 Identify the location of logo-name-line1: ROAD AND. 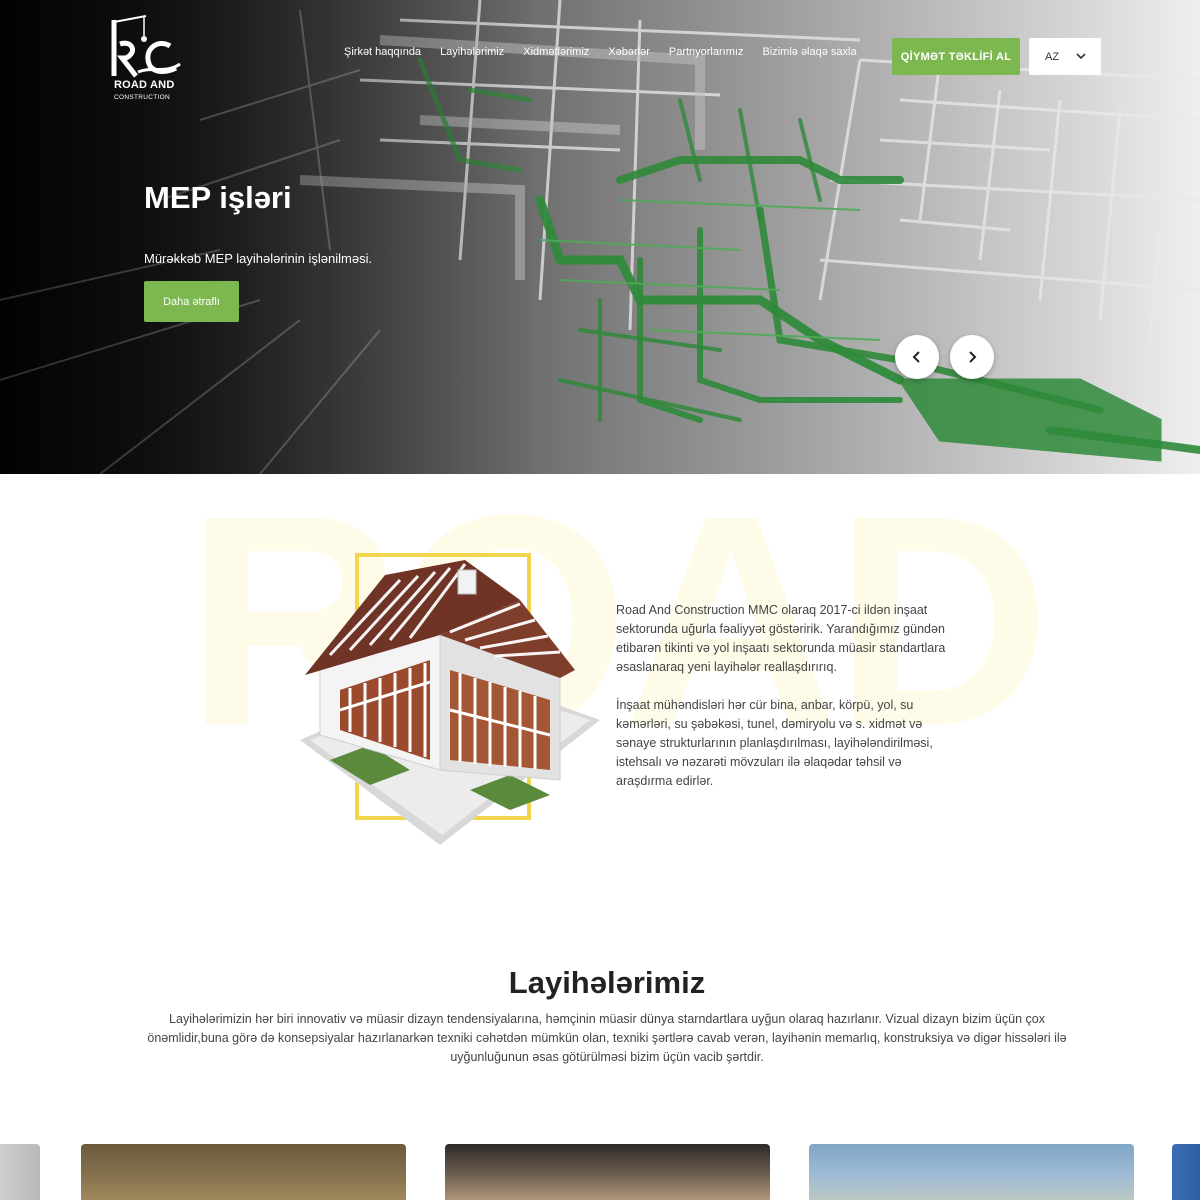
(144, 85).